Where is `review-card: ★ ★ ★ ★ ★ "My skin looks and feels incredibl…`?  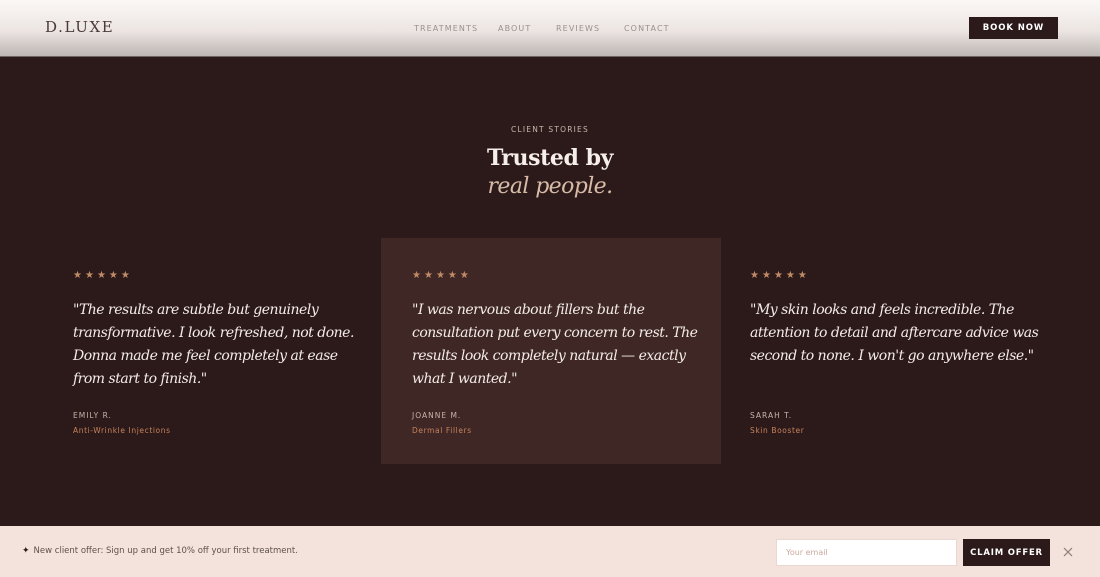
review-card: ★ ★ ★ ★ ★ "My skin looks and feels incredibl… is located at coordinates (889, 351).